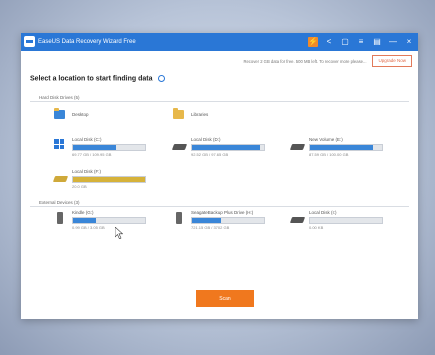 This screenshot has width=435, height=355. Describe the element at coordinates (79, 186) in the screenshot. I see `drive-size: 20.0 GB` at that location.